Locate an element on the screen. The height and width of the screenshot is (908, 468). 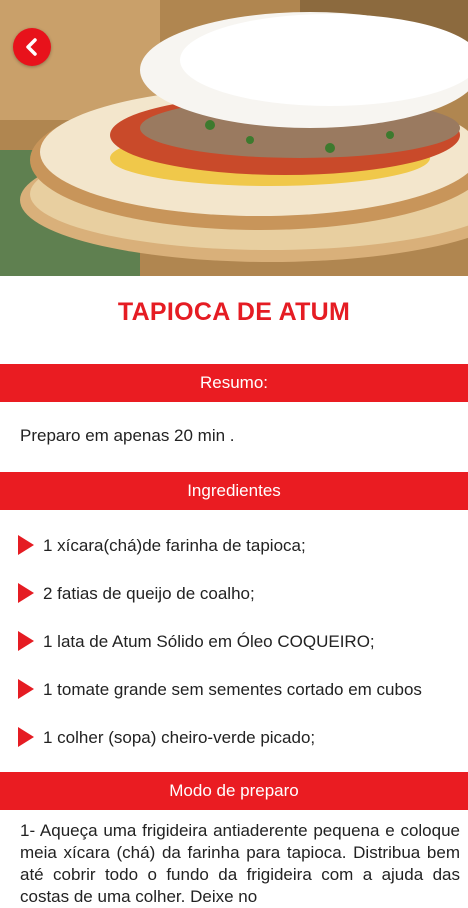
section-header-resumo-label: Resumo: is located at coordinates (234, 382).